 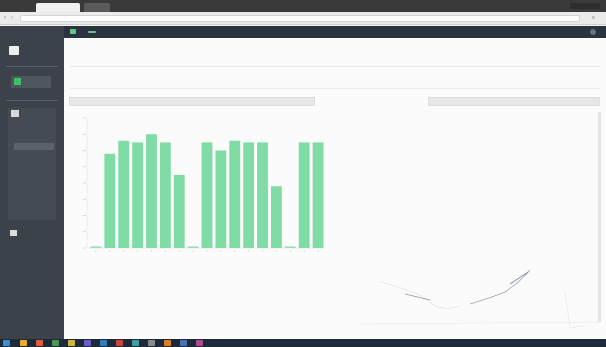 I want to click on window-controls, so click(x=585, y=6).